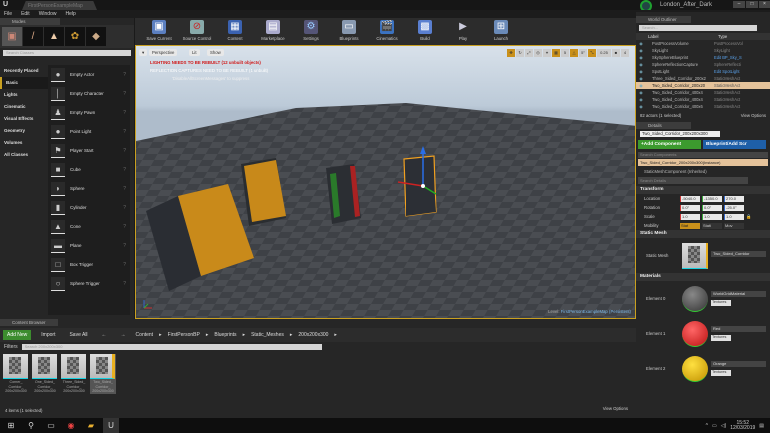 Image resolution: width=770 pixels, height=433 pixels. What do you see at coordinates (24, 143) in the screenshot?
I see `category-volumes: Volumes` at bounding box center [24, 143].